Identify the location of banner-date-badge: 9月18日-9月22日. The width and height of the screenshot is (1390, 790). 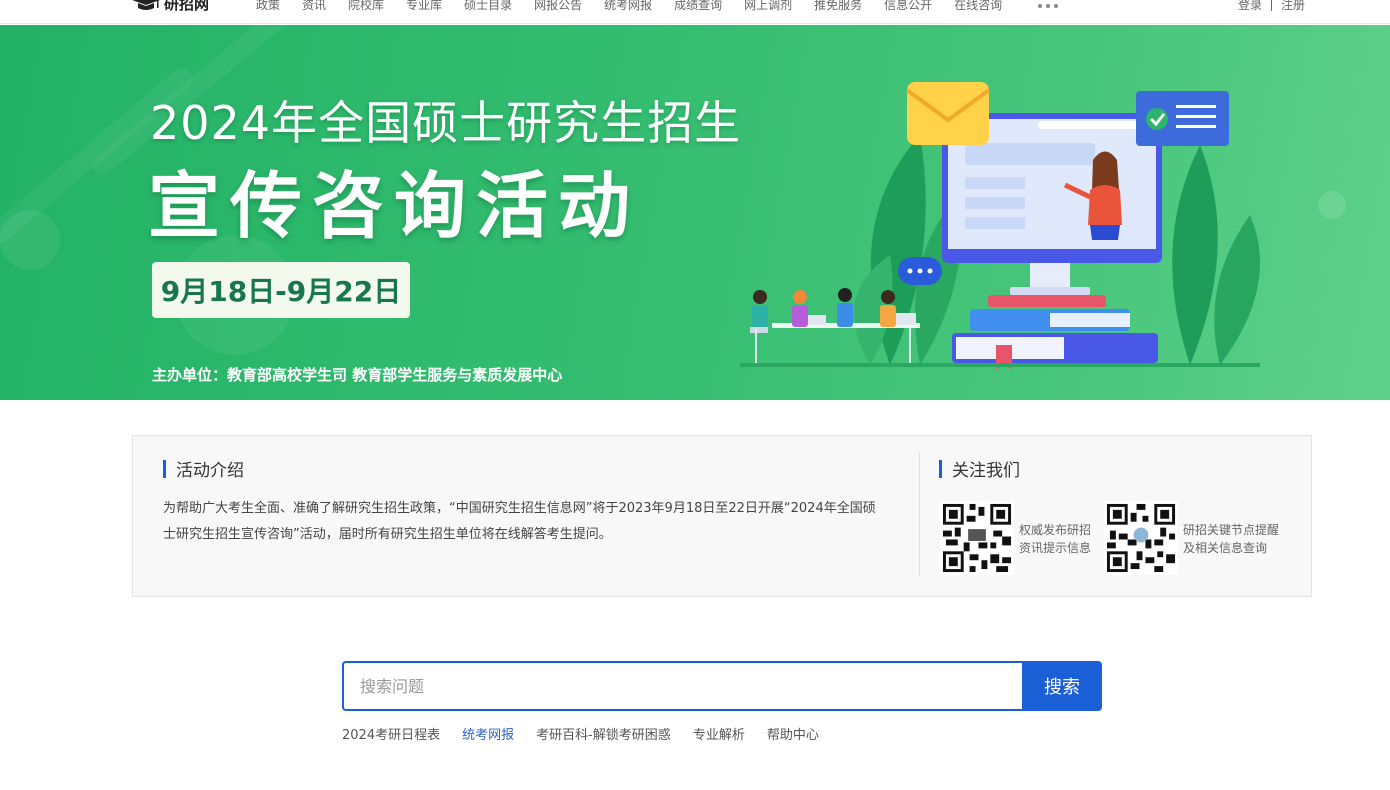
(281, 290).